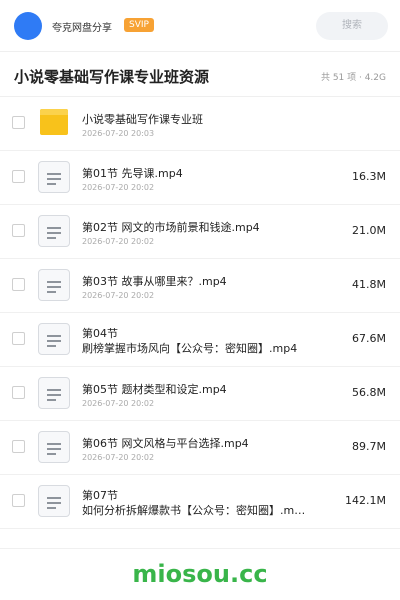 This screenshot has height=600, width=400. What do you see at coordinates (200, 548) in the screenshot?
I see `divider` at bounding box center [200, 548].